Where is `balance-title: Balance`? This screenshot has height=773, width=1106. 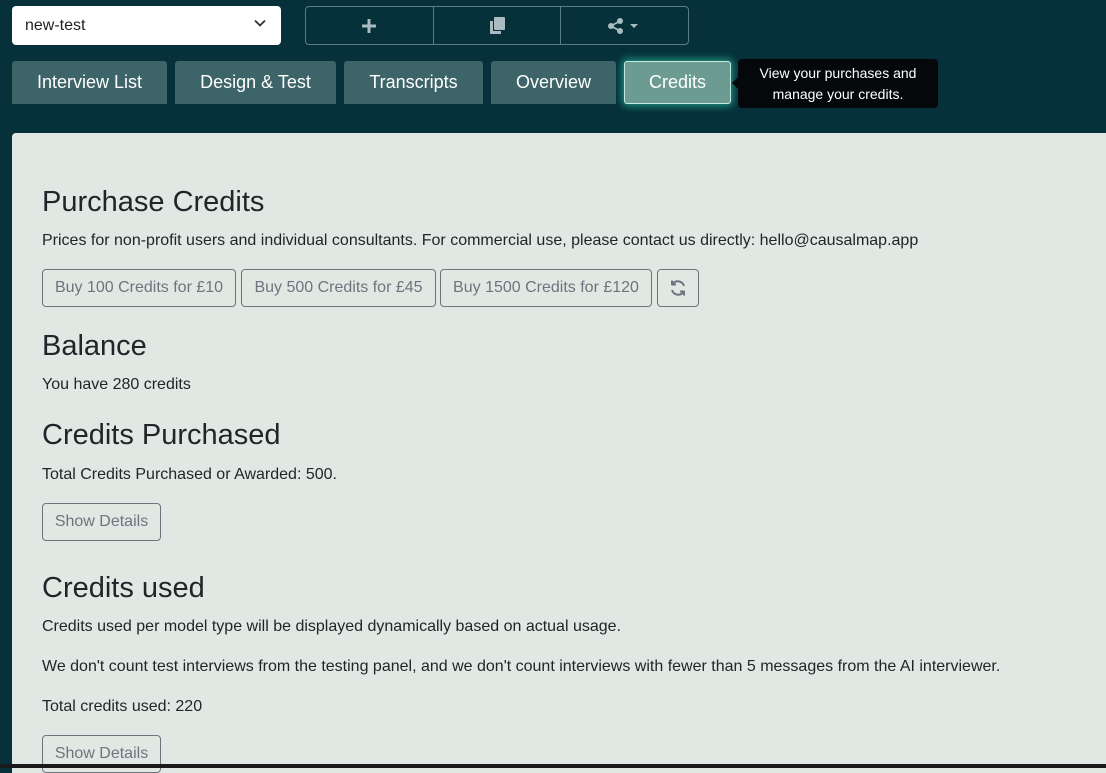 balance-title: Balance is located at coordinates (94, 346).